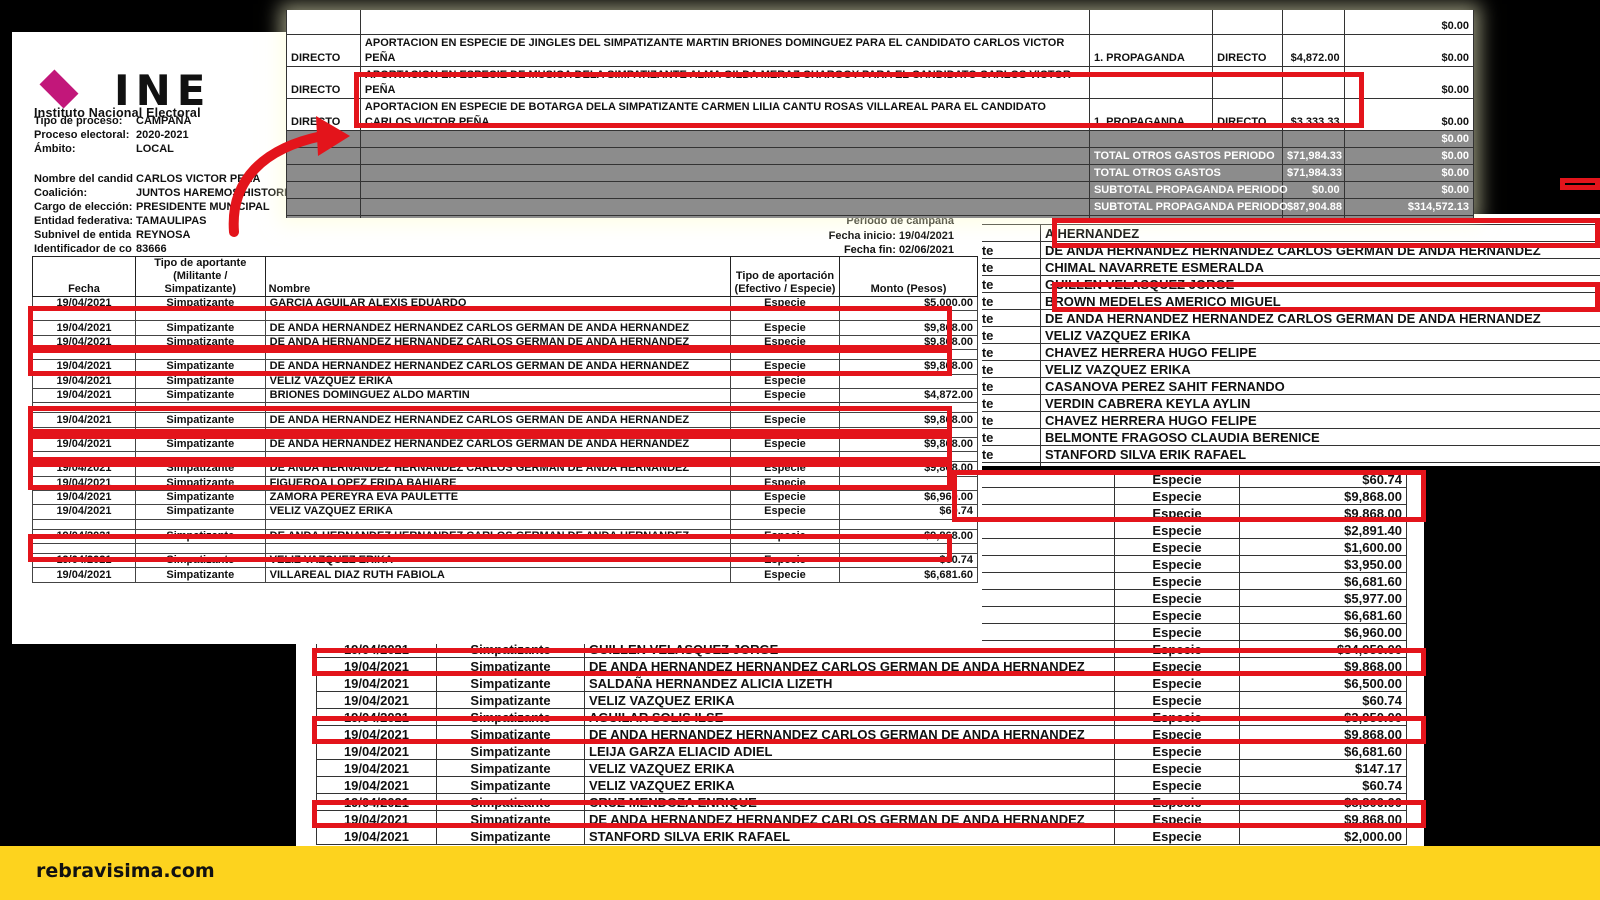  I want to click on meta-label: Cargo de elección:, so click(83, 207).